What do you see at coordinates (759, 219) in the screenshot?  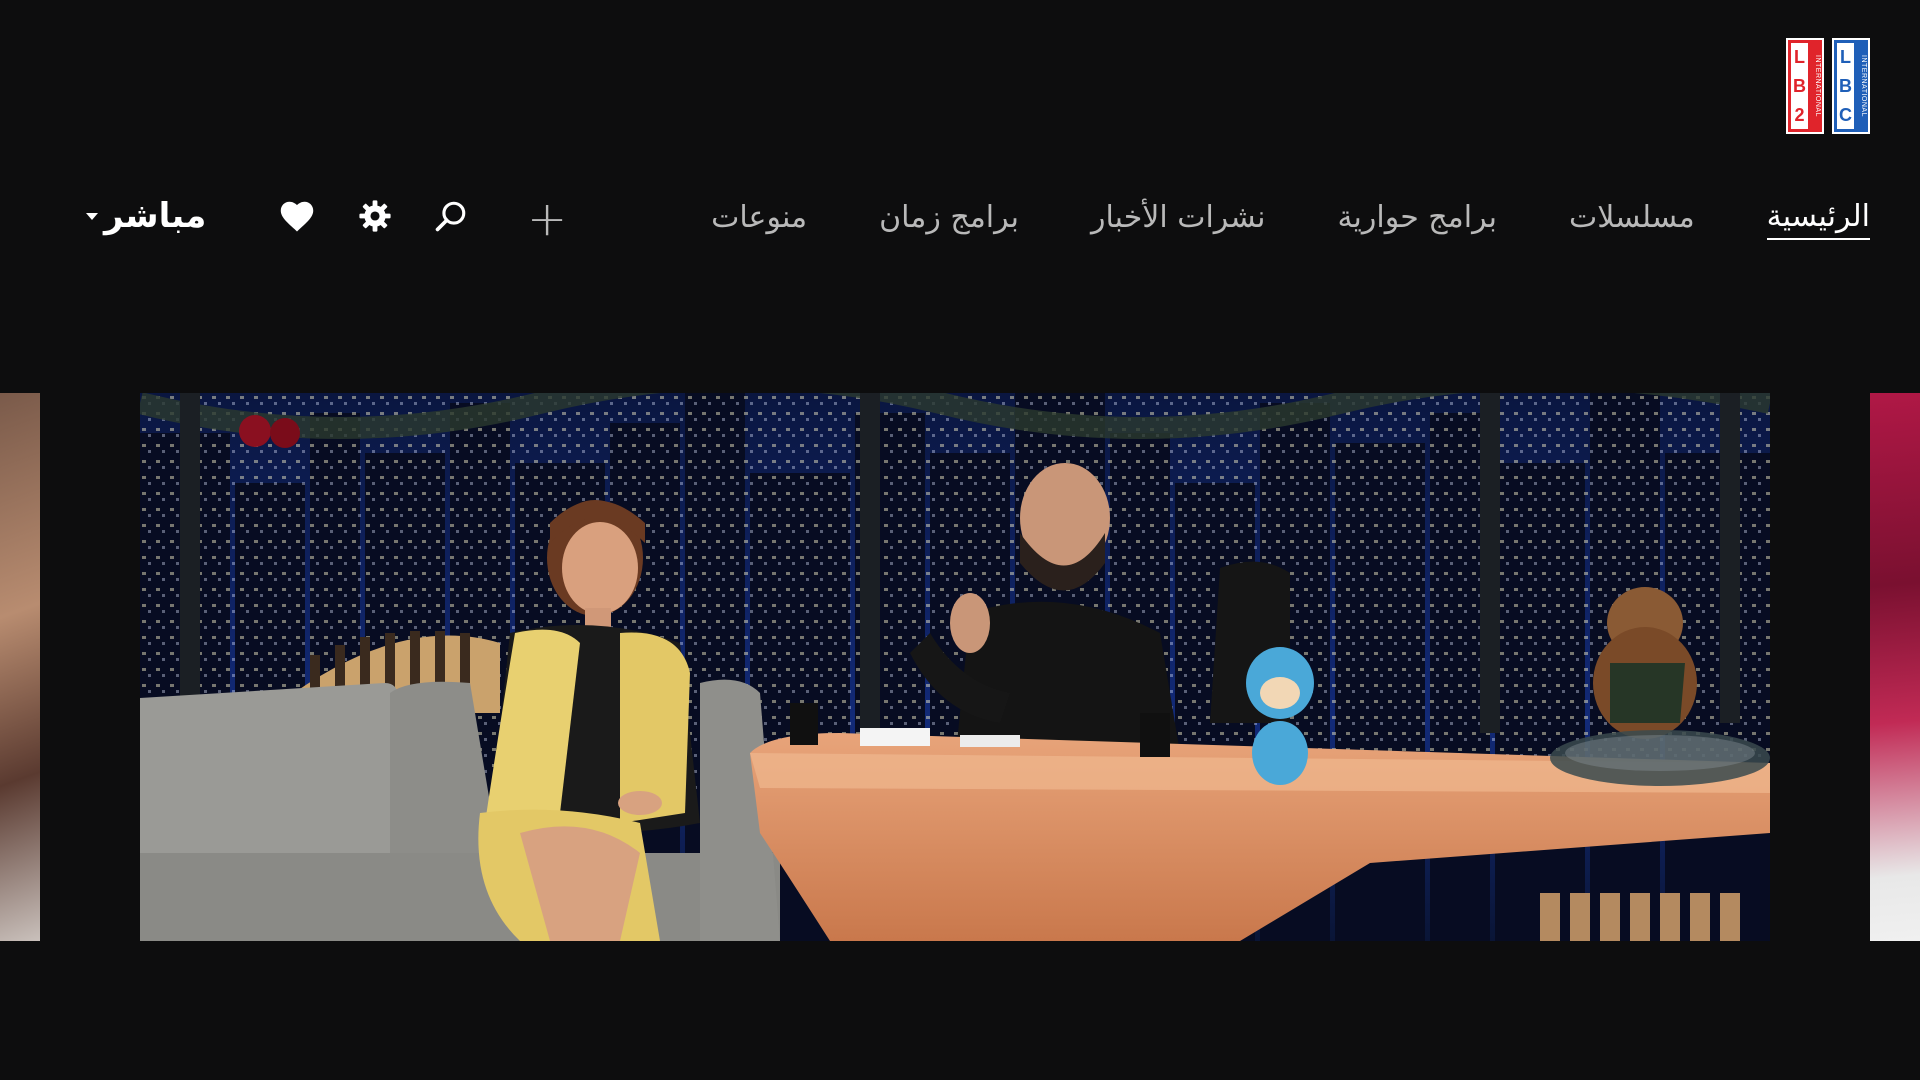 I see `nav-item-variety: منوعات` at bounding box center [759, 219].